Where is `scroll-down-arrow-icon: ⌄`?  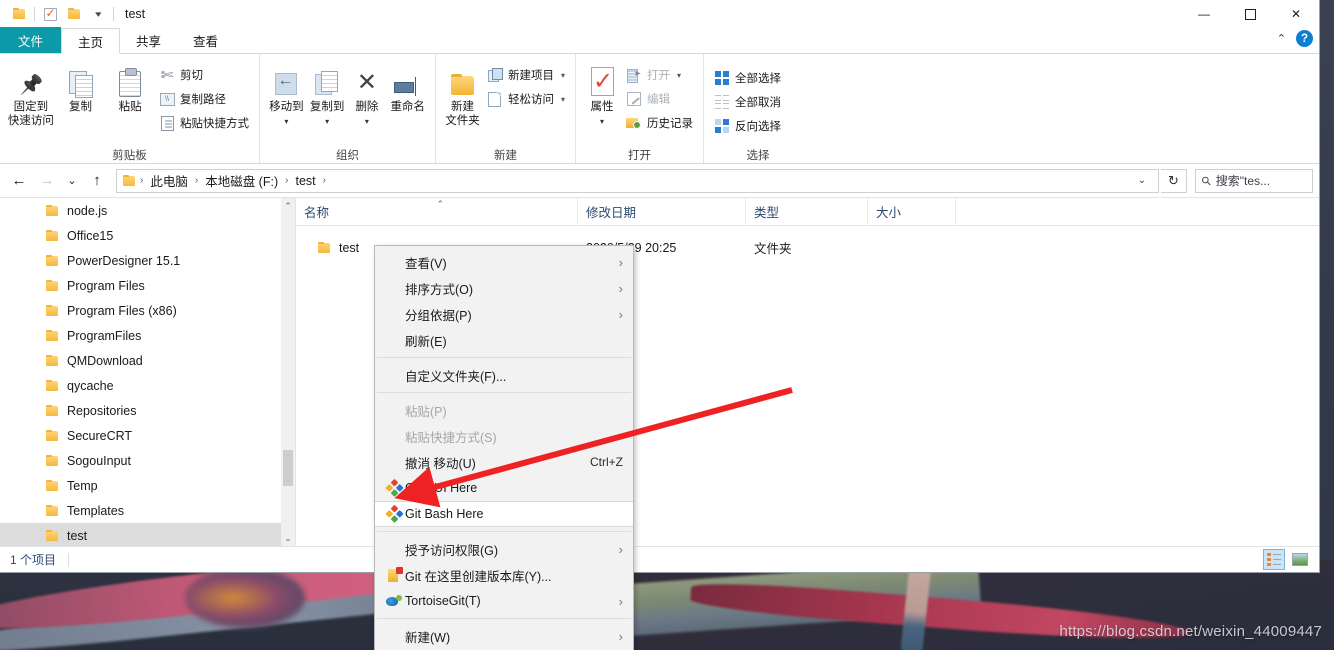 scroll-down-arrow-icon: ⌄ is located at coordinates (288, 538).